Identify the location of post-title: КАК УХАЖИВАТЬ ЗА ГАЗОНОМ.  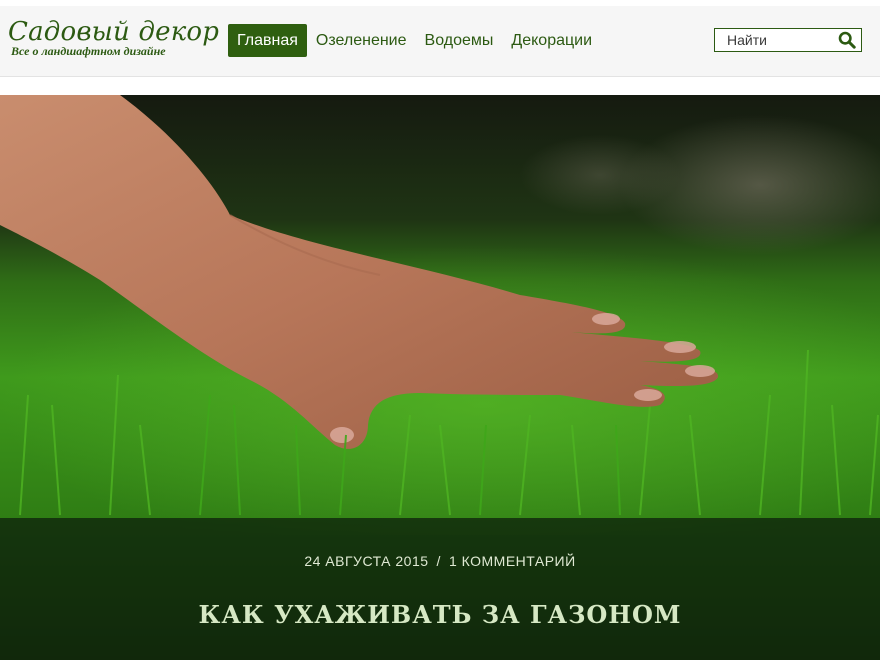
(440, 614).